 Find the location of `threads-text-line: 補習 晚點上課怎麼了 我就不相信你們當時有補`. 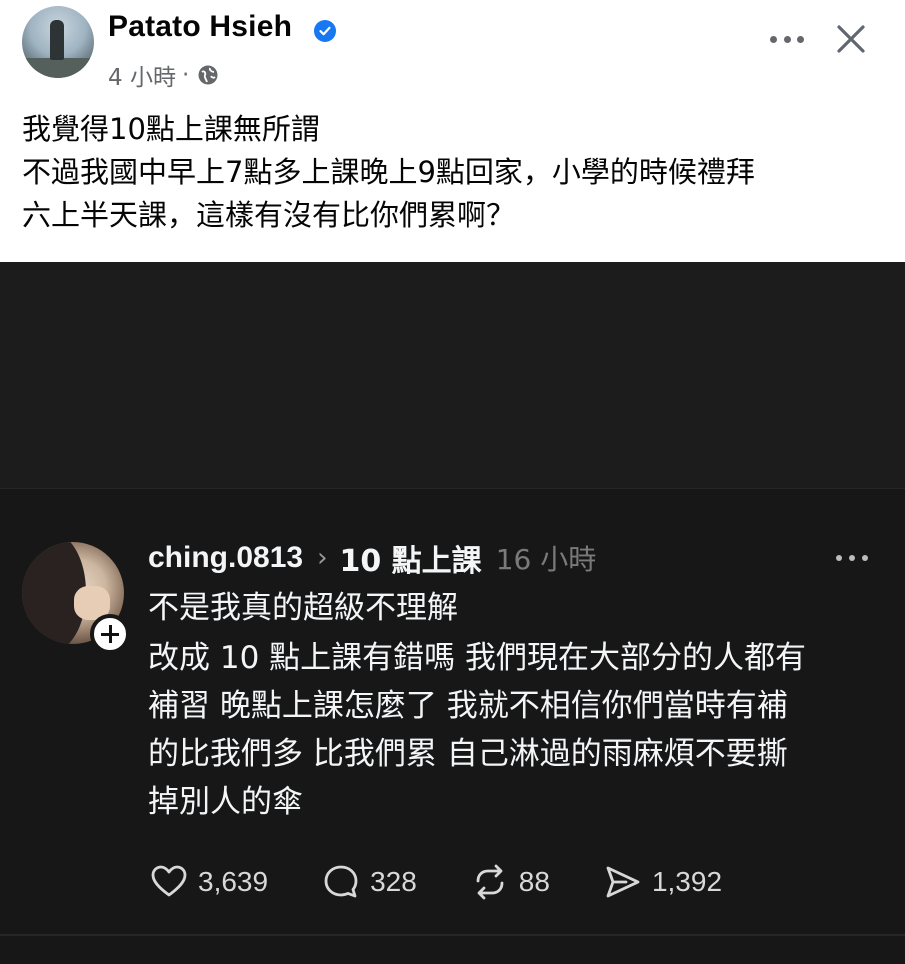

threads-text-line: 補習 晚點上課怎麼了 我就不相信你們當時有補 is located at coordinates (468, 706).